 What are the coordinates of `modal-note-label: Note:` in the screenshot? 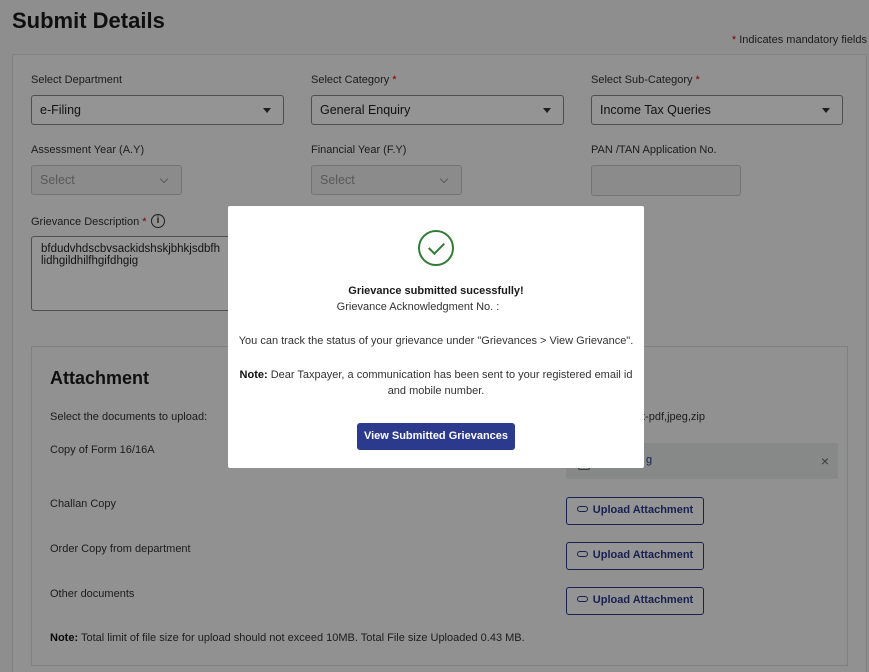 It's located at (253, 375).